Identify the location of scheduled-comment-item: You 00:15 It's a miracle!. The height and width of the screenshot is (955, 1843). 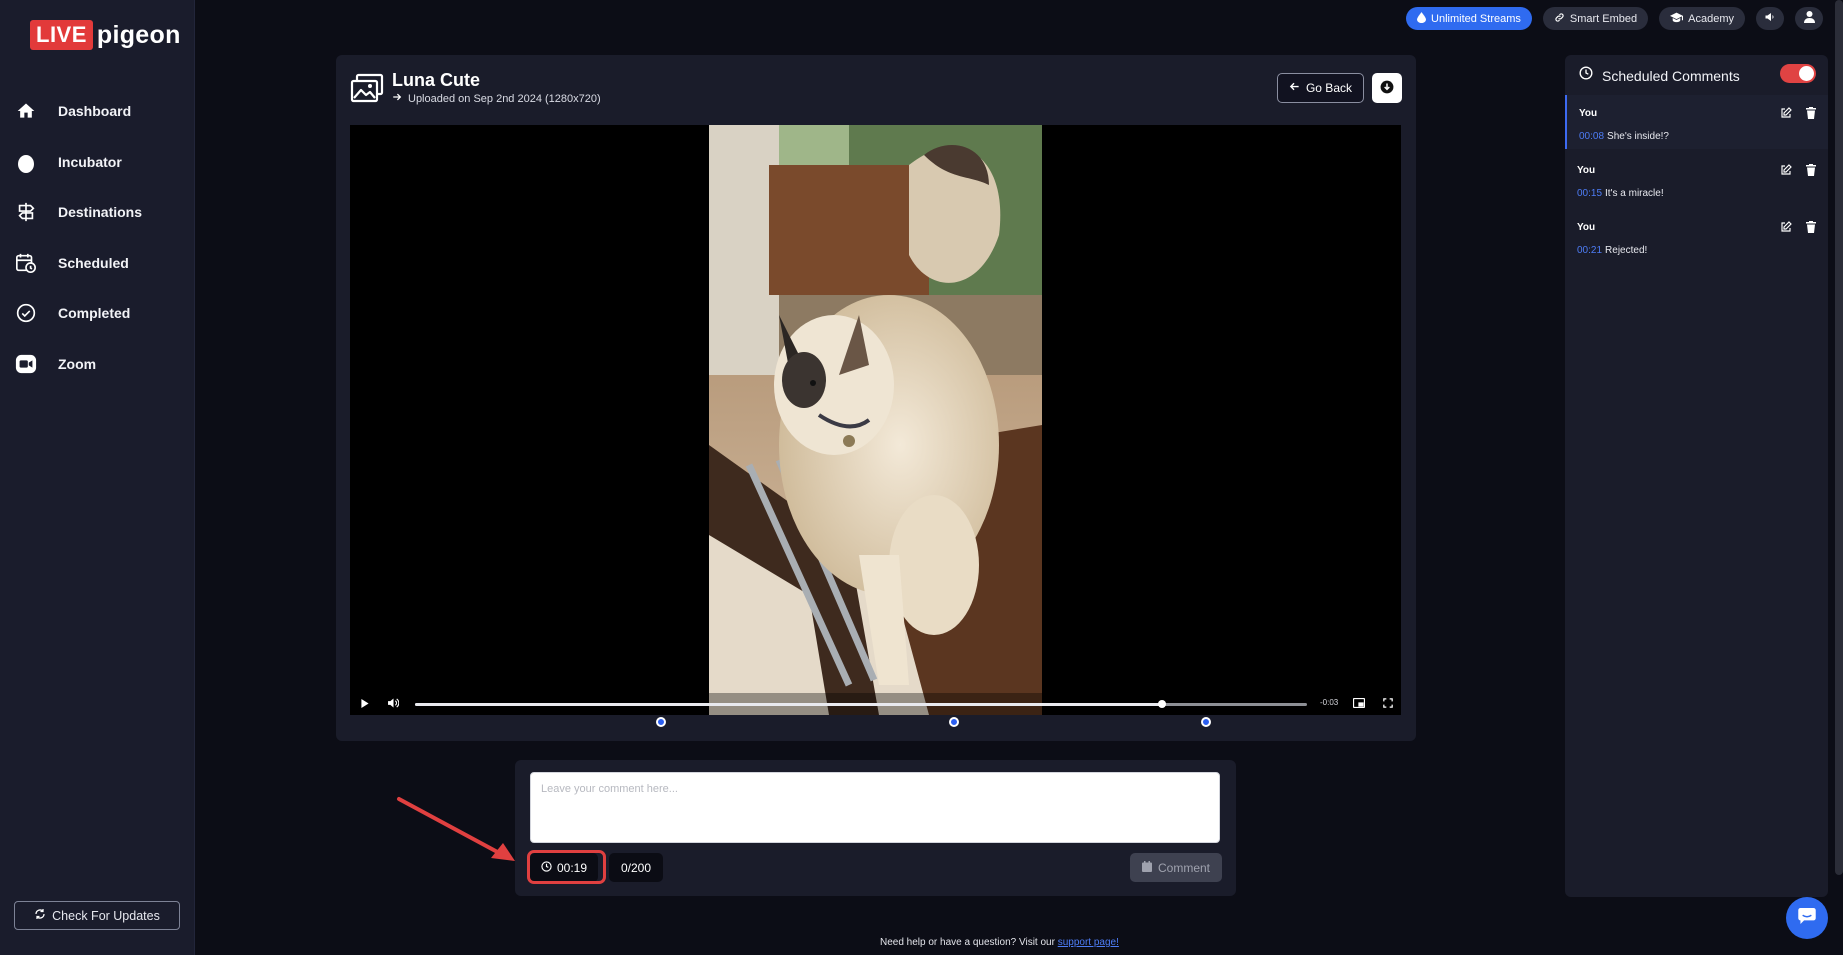
(1696, 179).